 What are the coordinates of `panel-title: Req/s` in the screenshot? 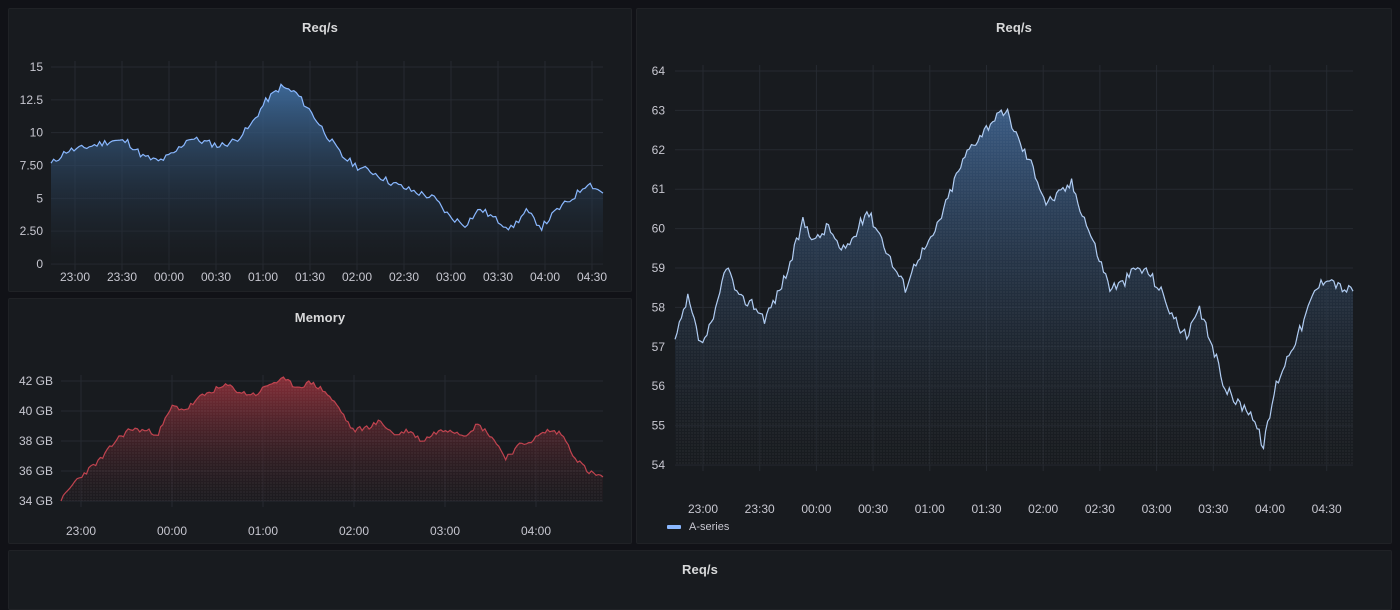 It's located at (700, 569).